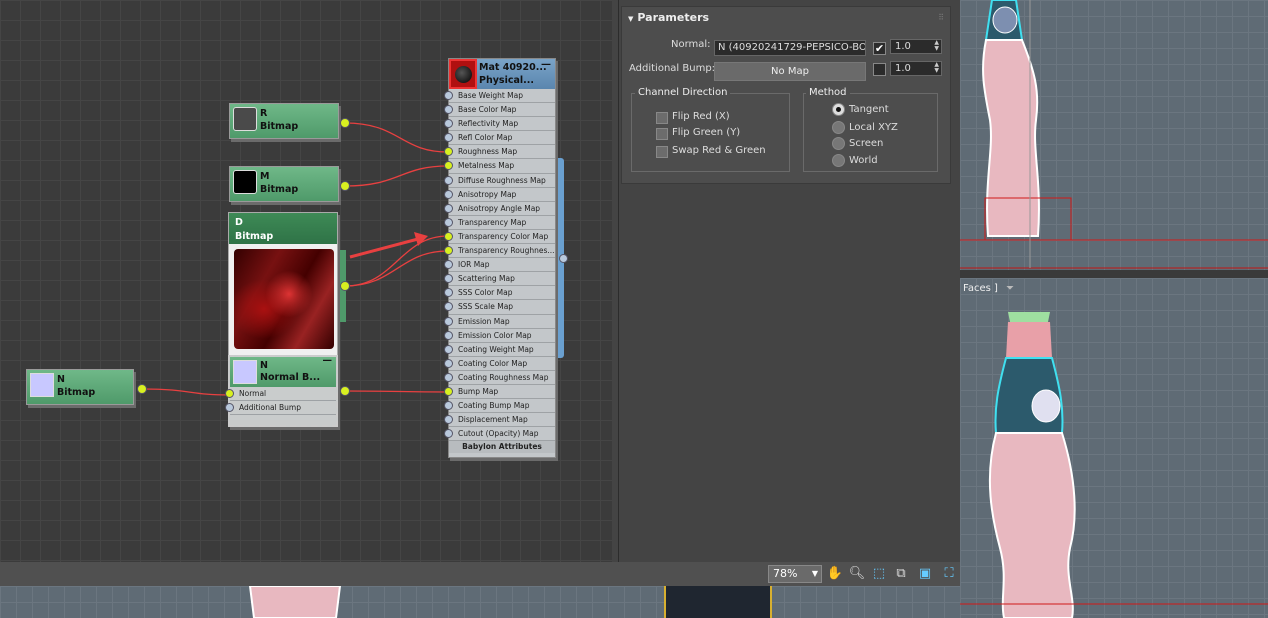  I want to click on output-socket-n, so click(142, 389).